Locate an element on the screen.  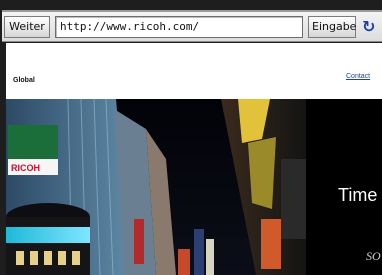
url-input: http://www.ricoh.com/ is located at coordinates (179, 27).